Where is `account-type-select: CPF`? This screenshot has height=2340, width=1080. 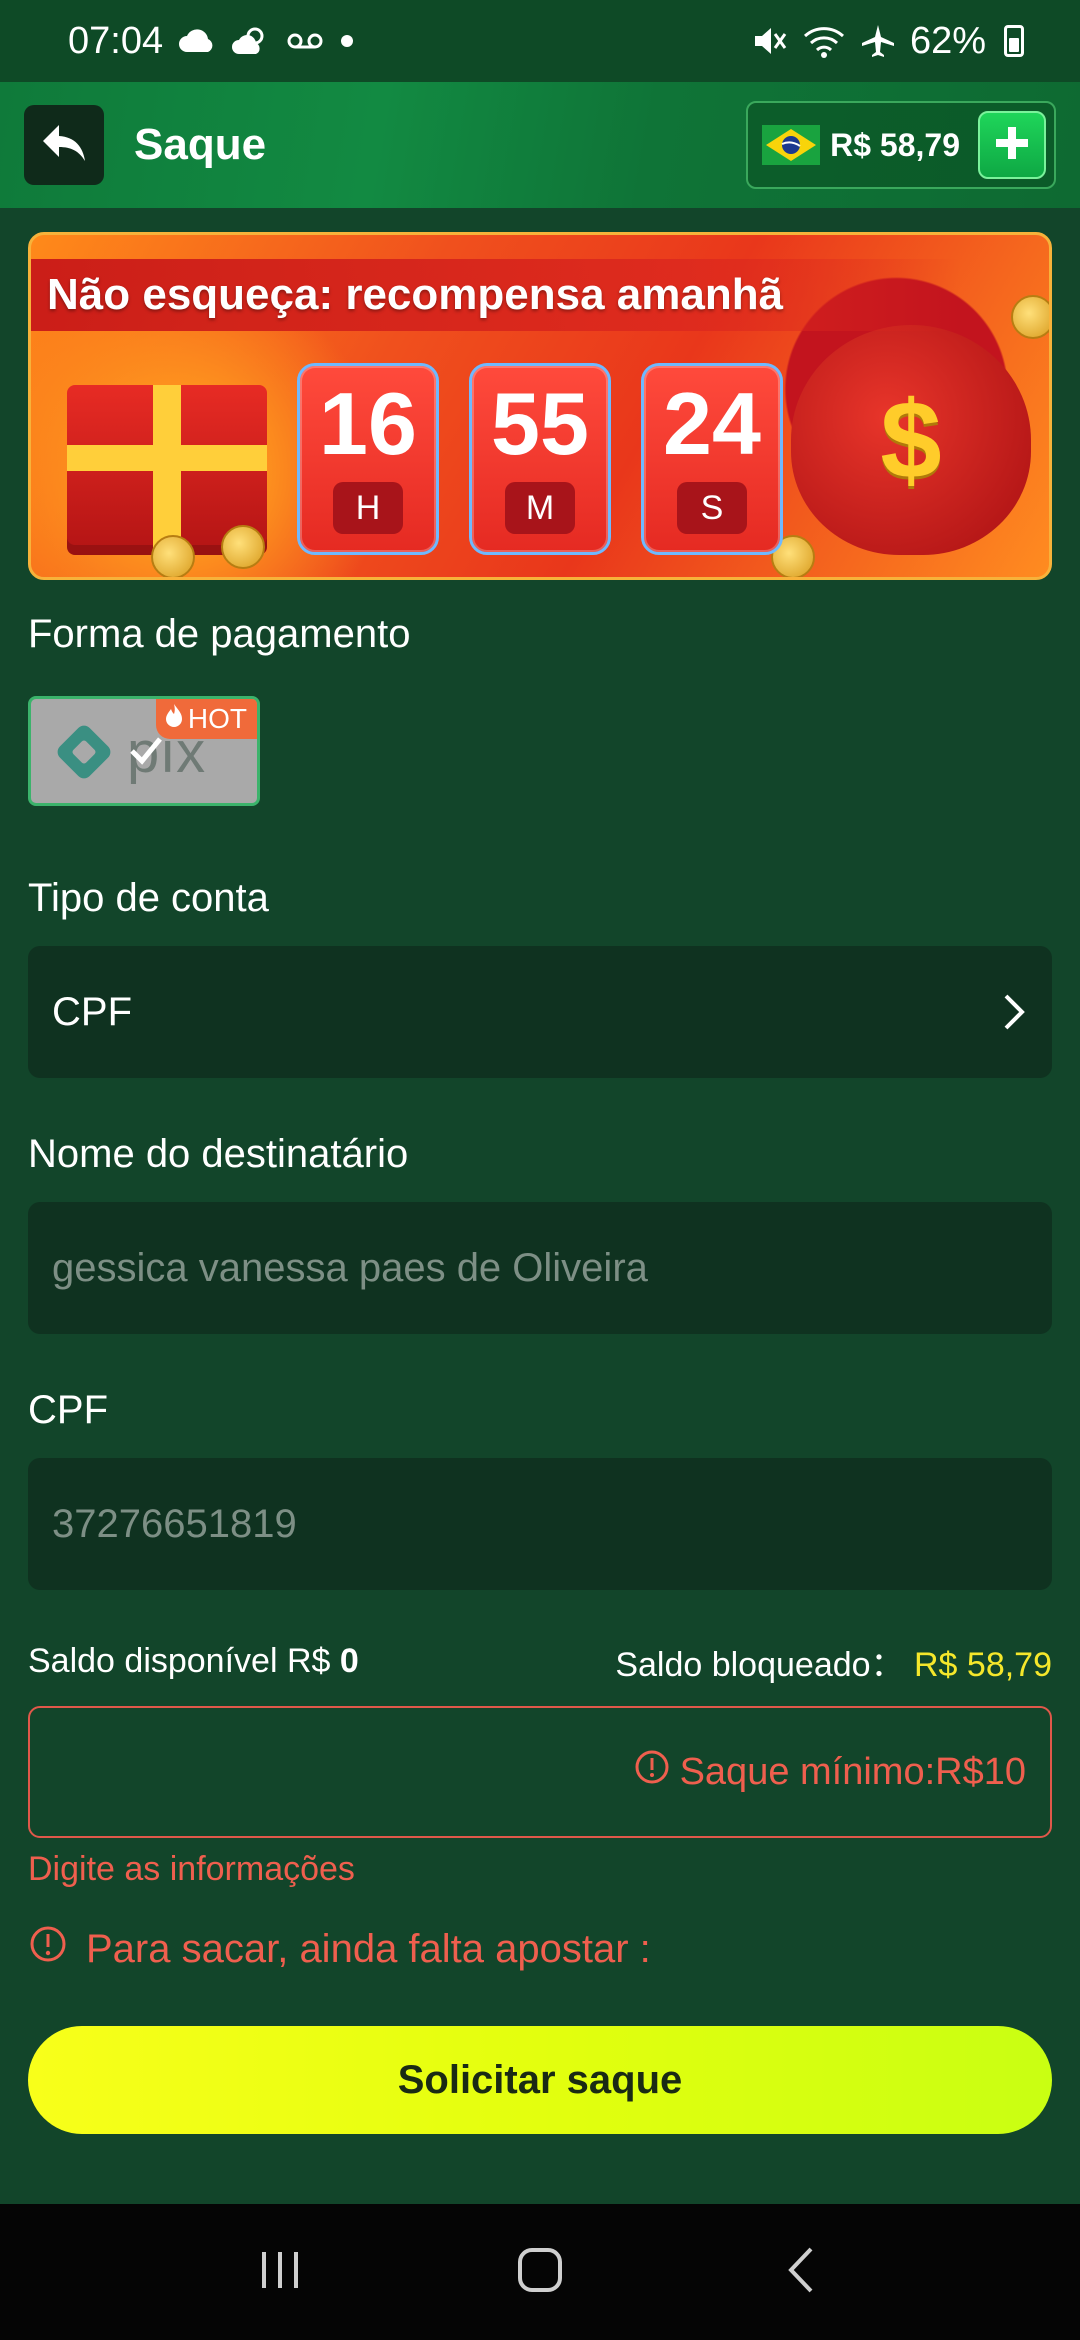
account-type-select: CPF is located at coordinates (540, 1012).